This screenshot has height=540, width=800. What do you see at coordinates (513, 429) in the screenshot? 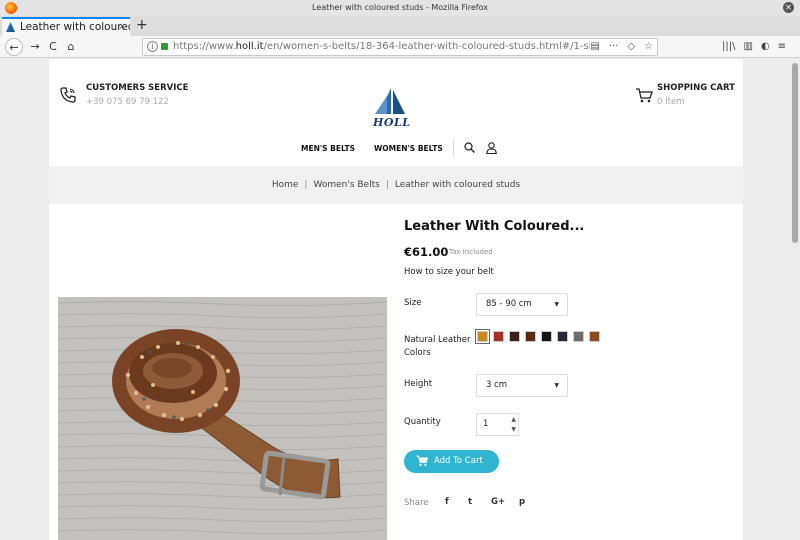
I see `decrement-icon: ▼` at bounding box center [513, 429].